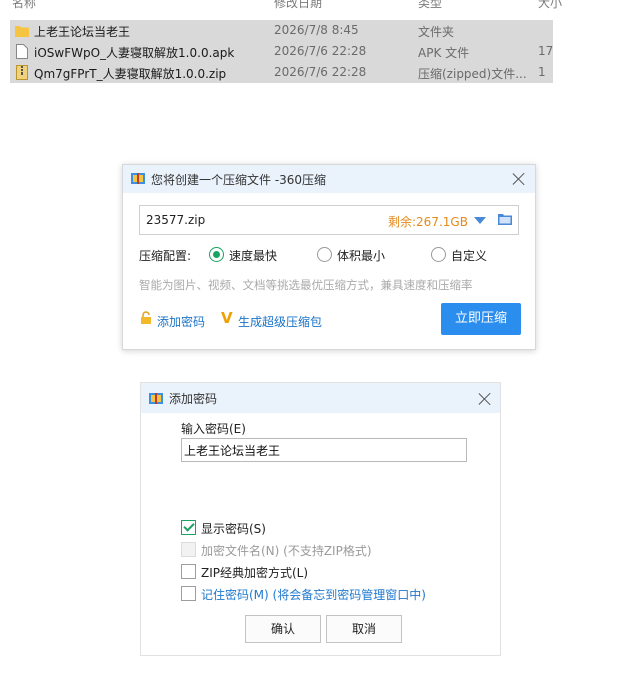  What do you see at coordinates (550, 5) in the screenshot?
I see `column-header-size: 大小` at bounding box center [550, 5].